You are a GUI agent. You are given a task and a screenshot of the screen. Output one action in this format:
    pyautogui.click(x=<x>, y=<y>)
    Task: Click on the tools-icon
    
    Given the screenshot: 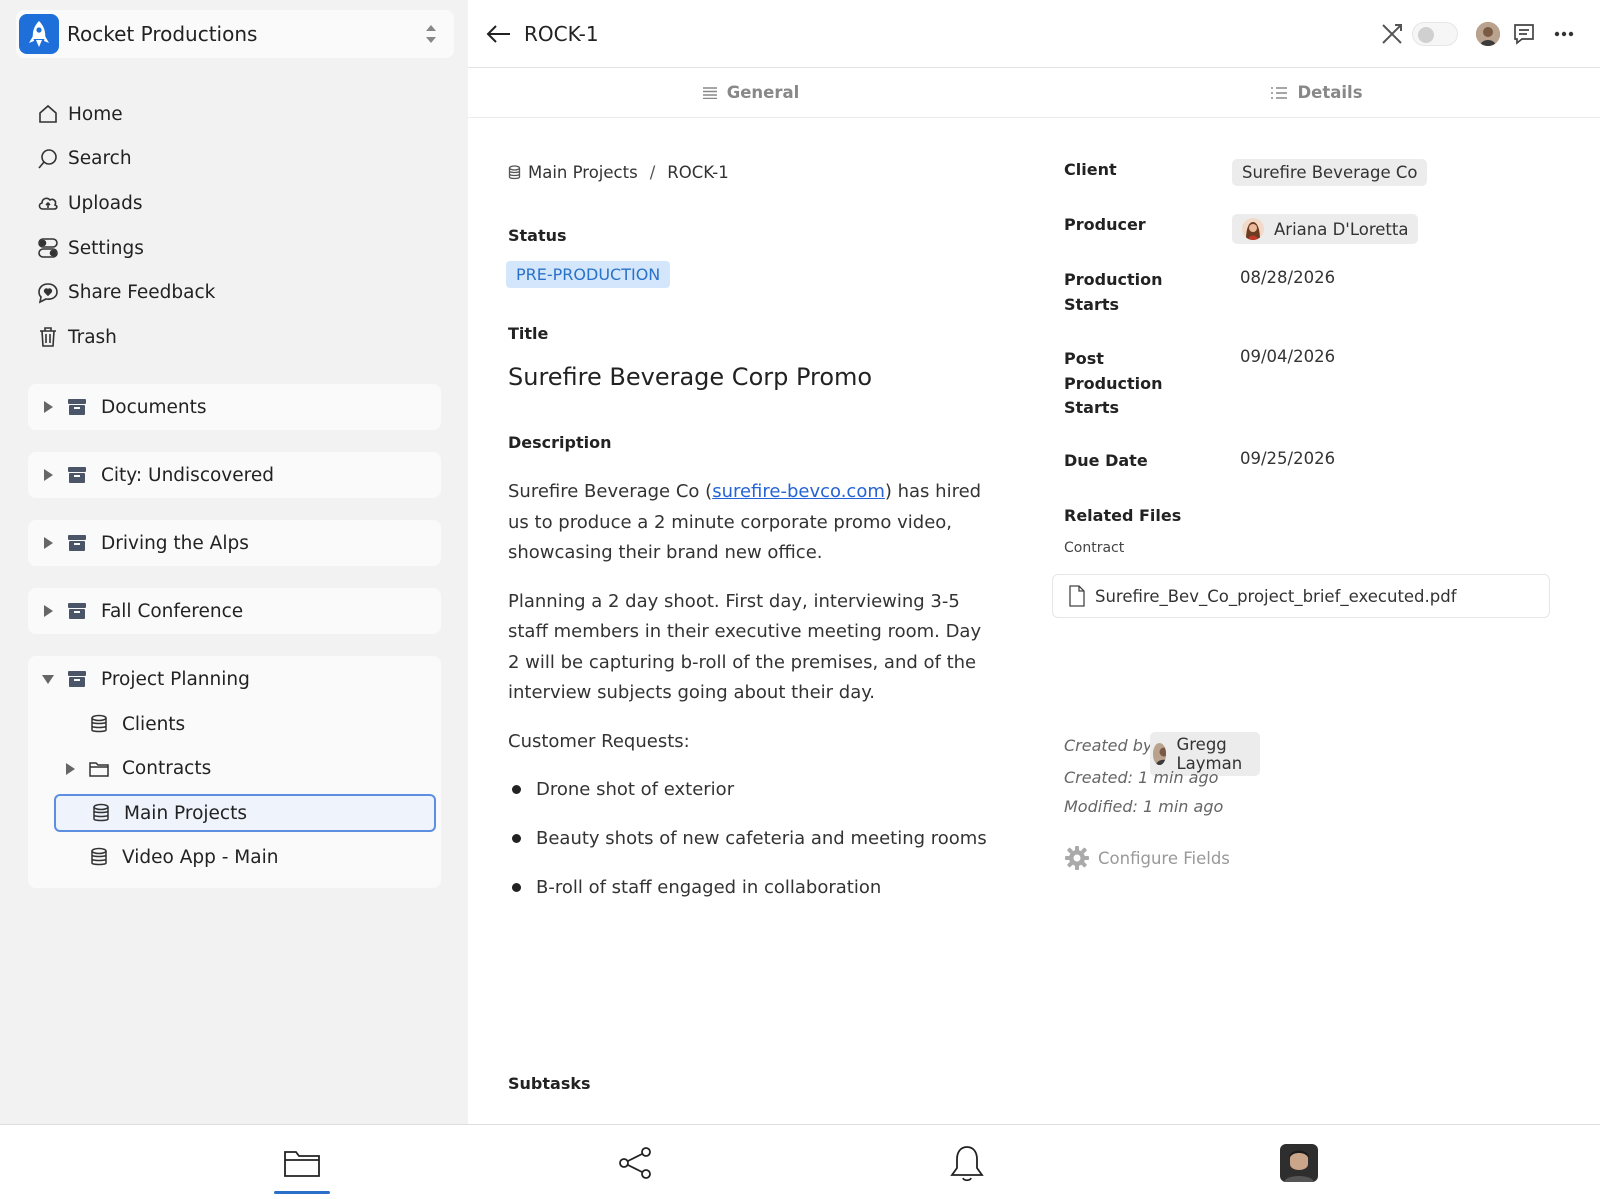 What is the action you would take?
    pyautogui.click(x=1392, y=34)
    